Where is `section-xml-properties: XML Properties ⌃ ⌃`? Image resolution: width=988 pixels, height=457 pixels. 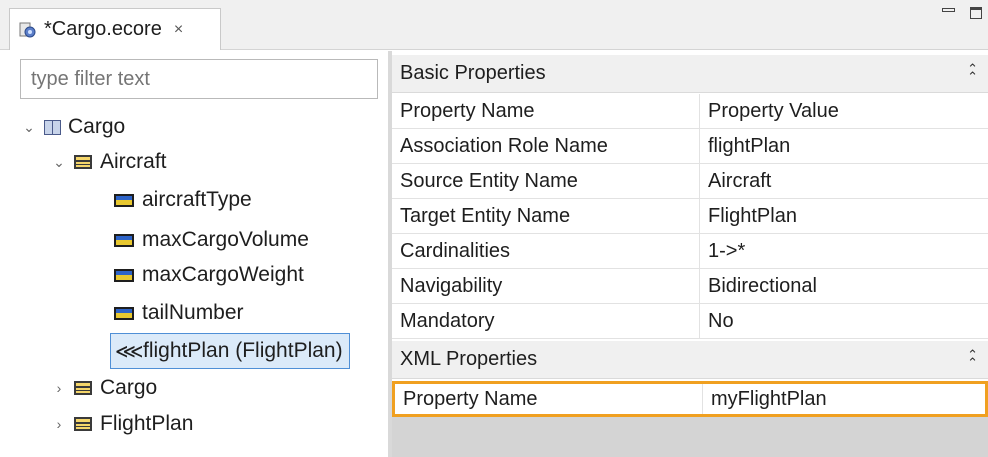
section-xml-properties: XML Properties ⌃ ⌃ is located at coordinates (690, 360).